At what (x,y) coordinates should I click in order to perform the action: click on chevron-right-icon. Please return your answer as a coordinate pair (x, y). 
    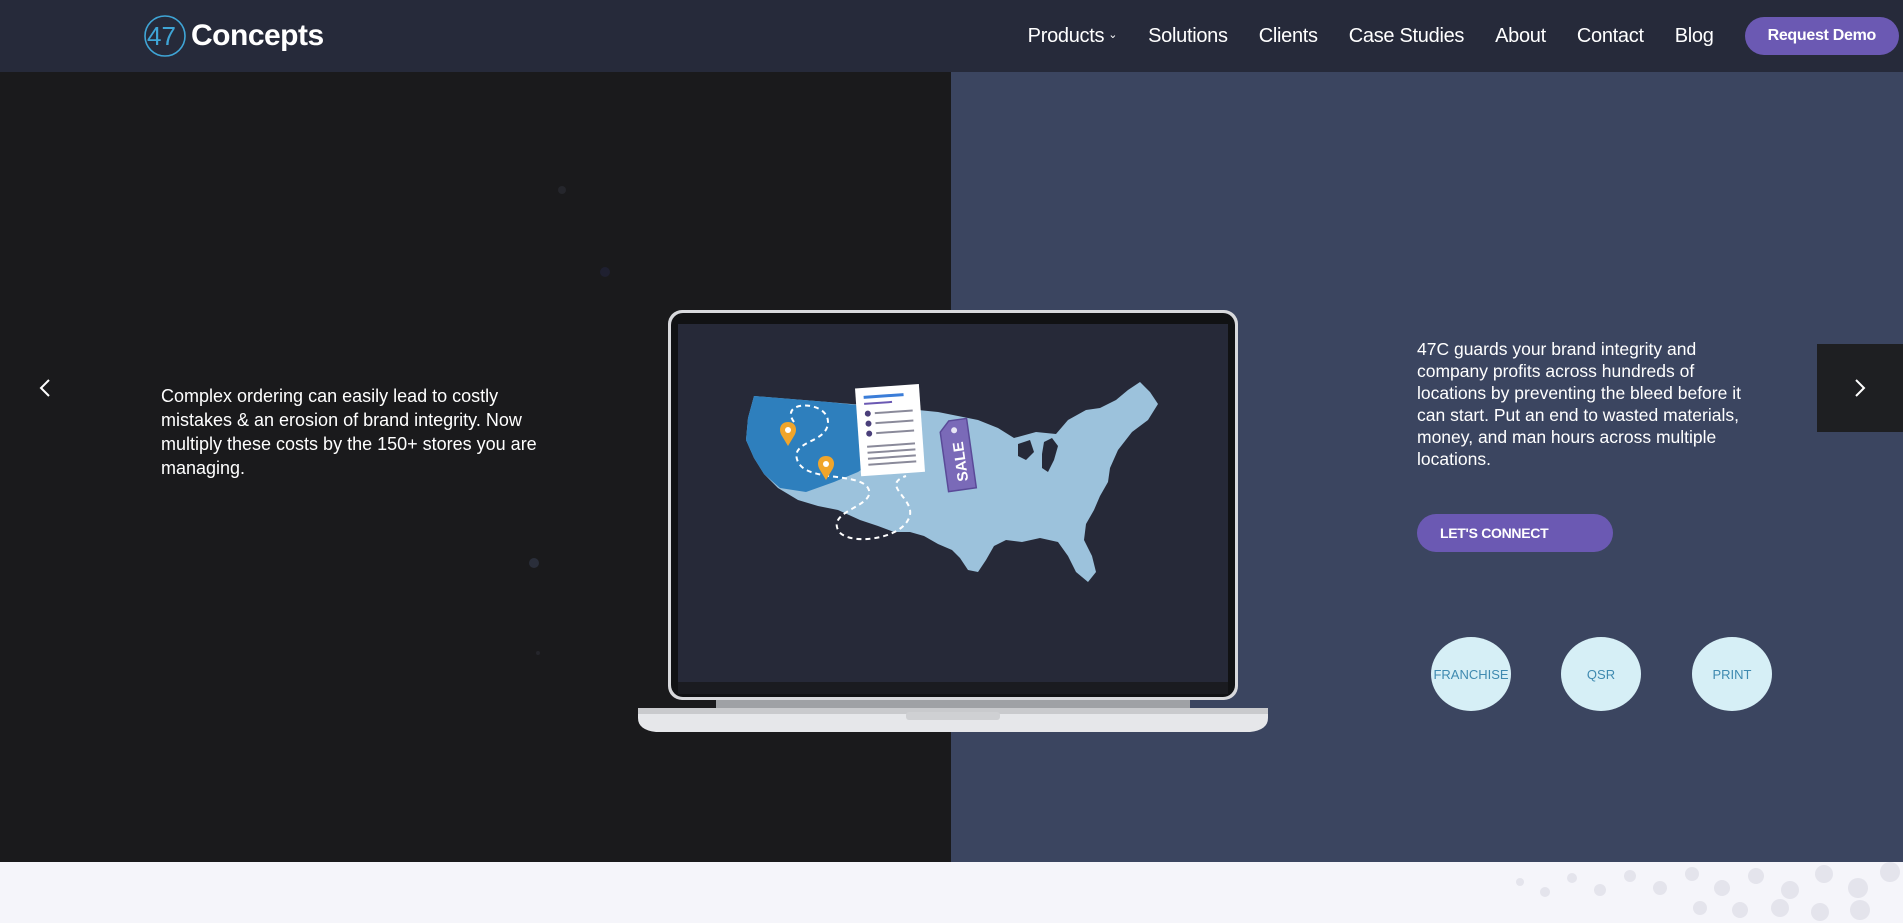
    Looking at the image, I should click on (1860, 388).